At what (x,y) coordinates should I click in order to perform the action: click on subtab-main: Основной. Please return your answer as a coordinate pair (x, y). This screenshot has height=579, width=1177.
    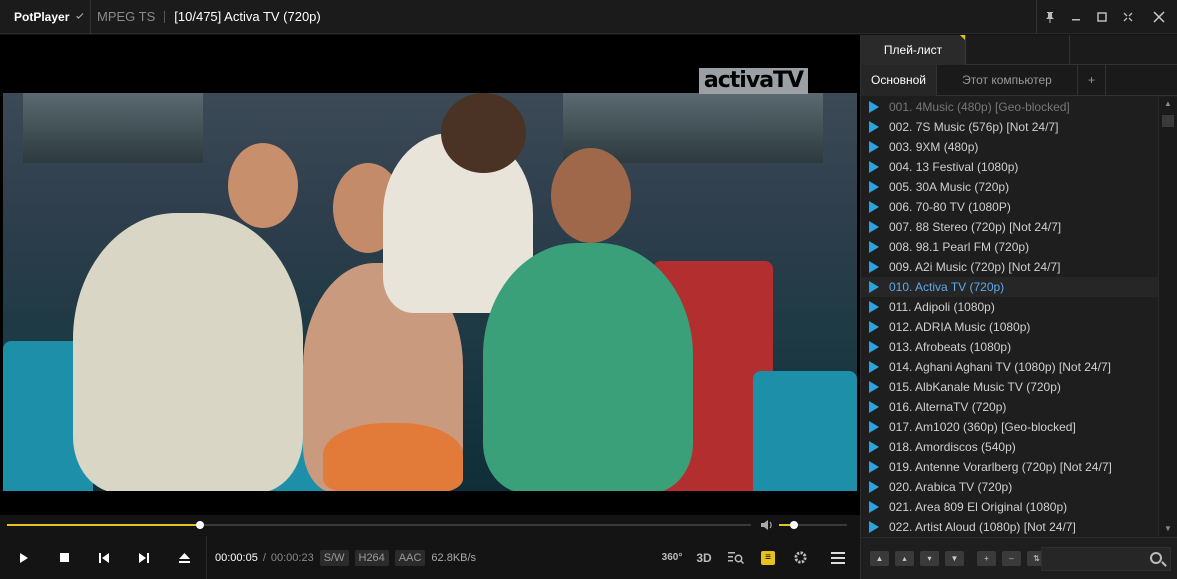
    Looking at the image, I should click on (899, 80).